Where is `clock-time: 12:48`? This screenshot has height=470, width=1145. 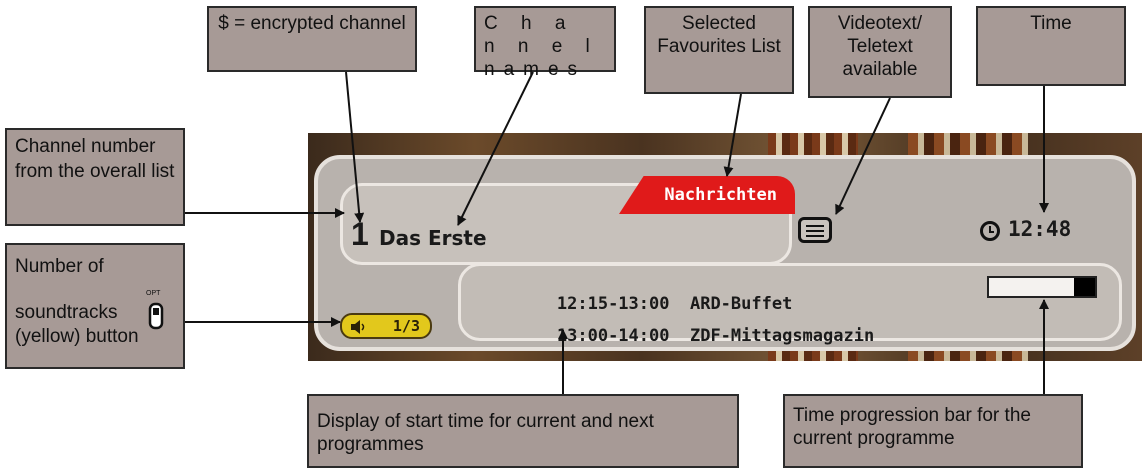 clock-time: 12:48 is located at coordinates (1040, 229).